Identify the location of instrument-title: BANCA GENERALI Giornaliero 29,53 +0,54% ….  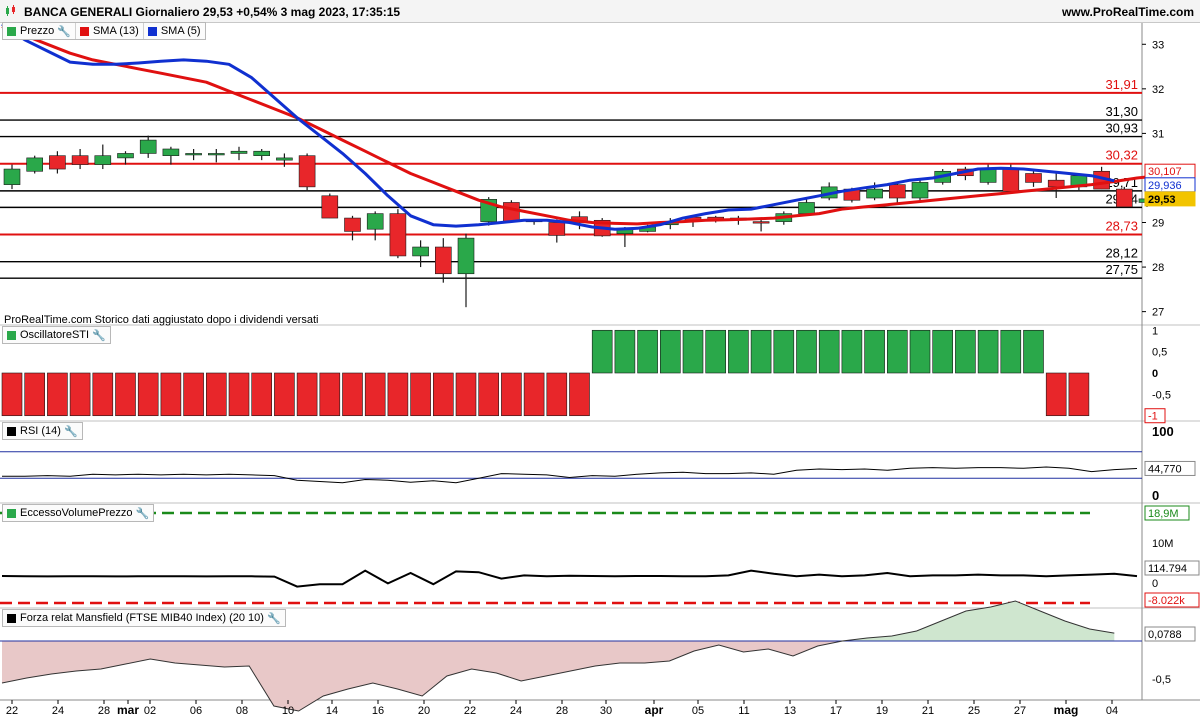
(212, 12).